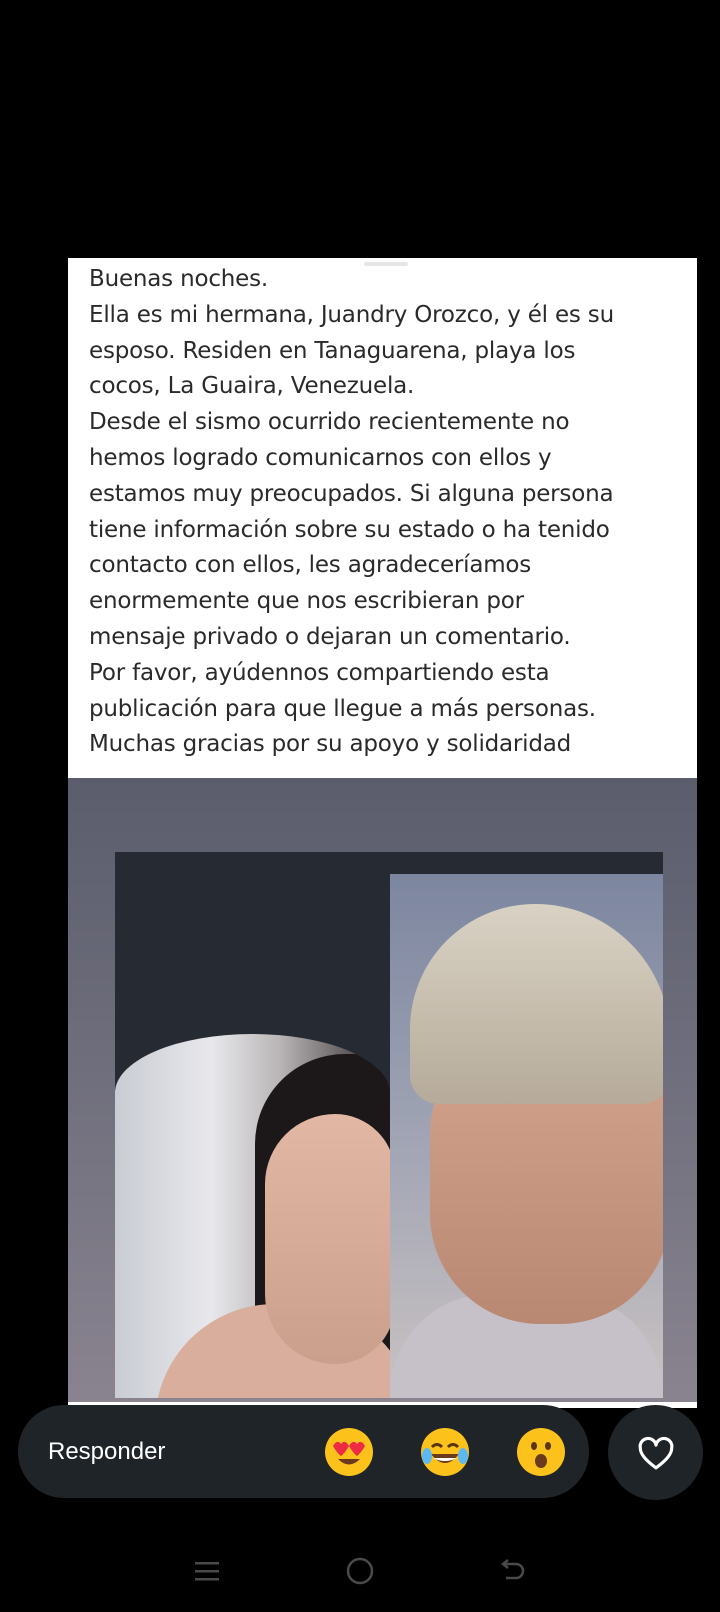  I want to click on nav-home-button, so click(360, 1571).